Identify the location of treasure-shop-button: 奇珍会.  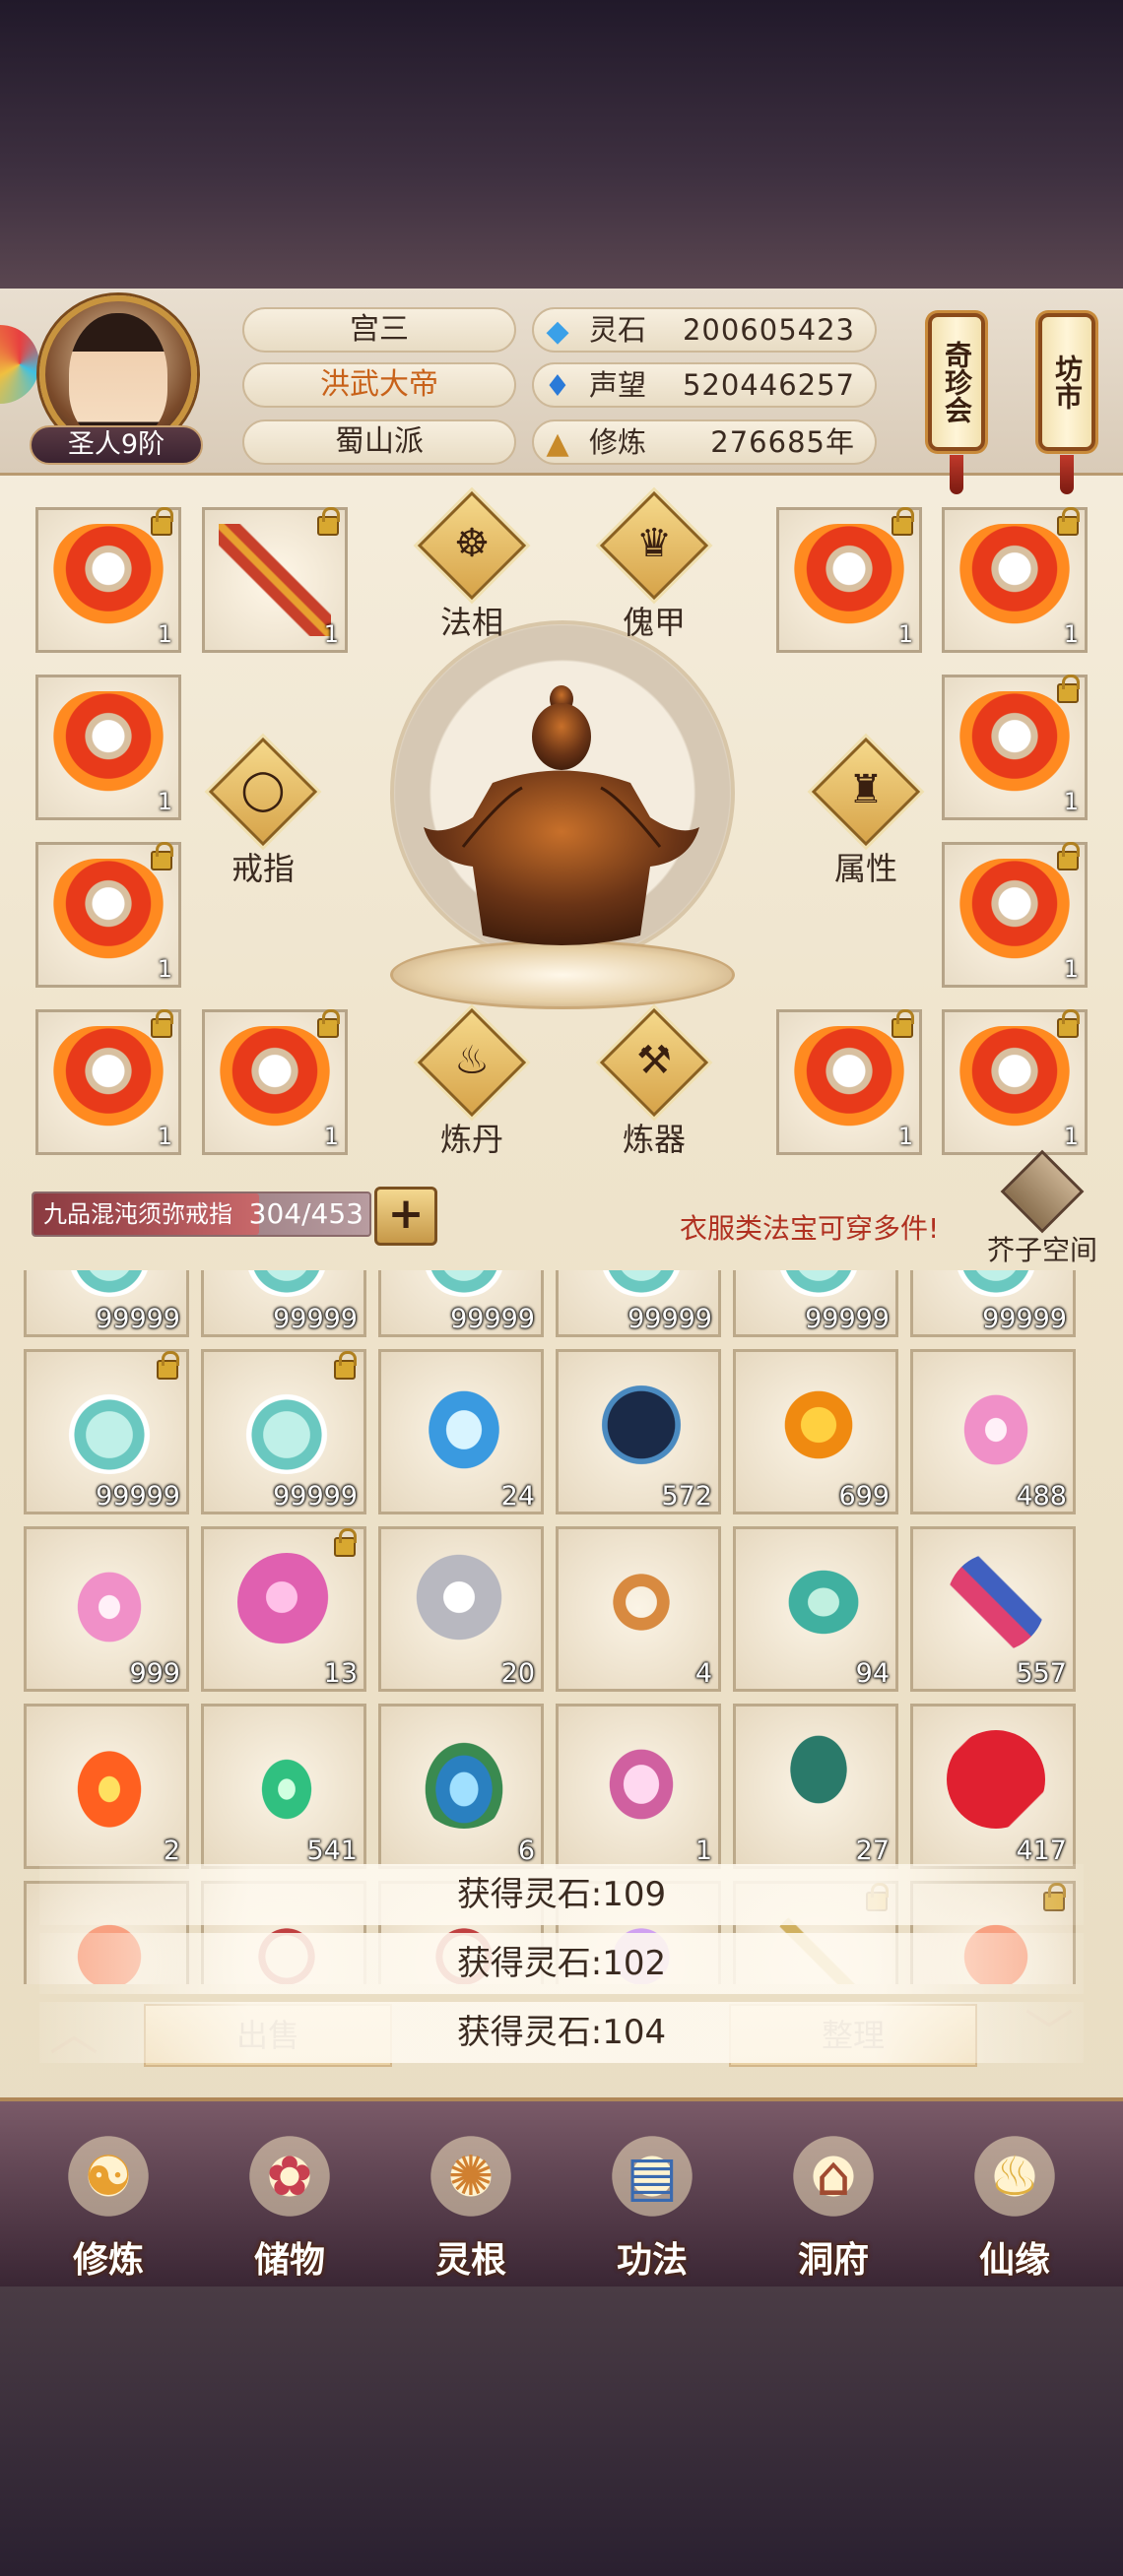
(956, 382).